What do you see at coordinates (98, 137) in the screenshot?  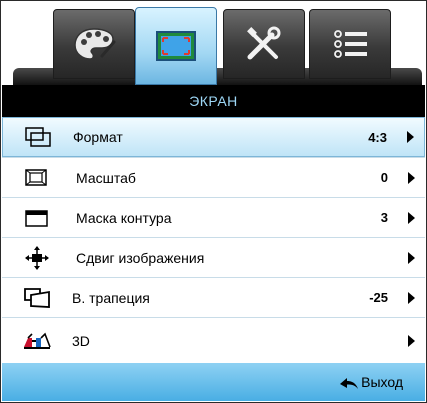 I see `menu-item-label: Формат` at bounding box center [98, 137].